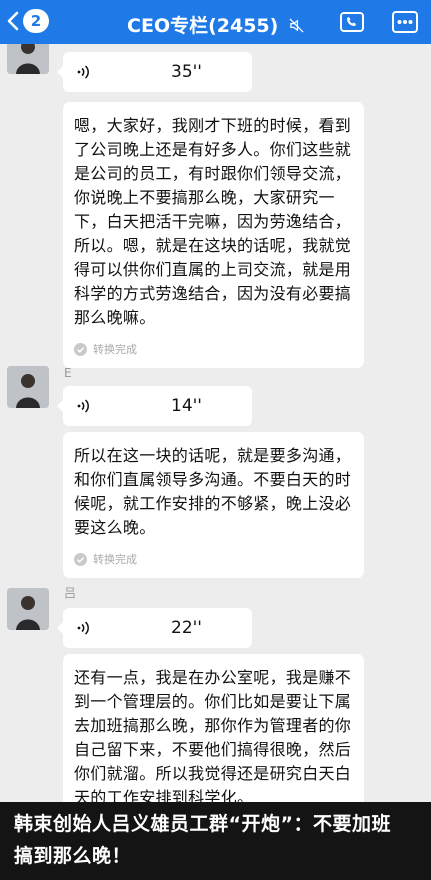 The width and height of the screenshot is (431, 880). What do you see at coordinates (68, 373) in the screenshot?
I see `sender-name: E` at bounding box center [68, 373].